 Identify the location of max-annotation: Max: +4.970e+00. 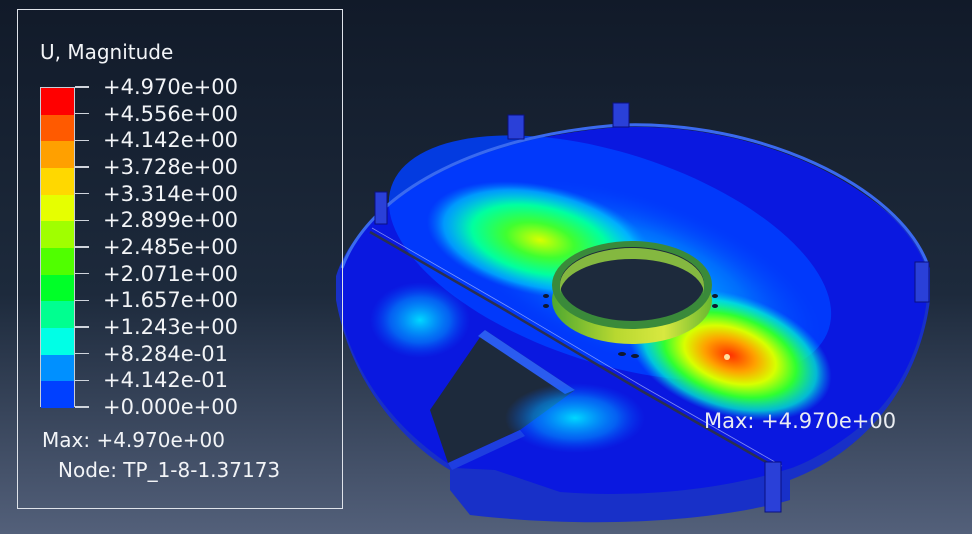
(800, 421).